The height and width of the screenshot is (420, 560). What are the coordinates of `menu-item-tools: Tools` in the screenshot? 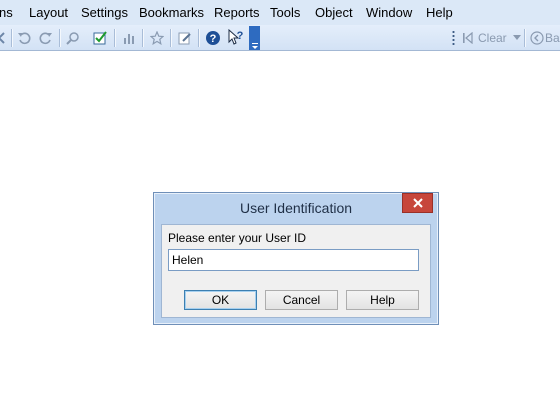 It's located at (285, 12).